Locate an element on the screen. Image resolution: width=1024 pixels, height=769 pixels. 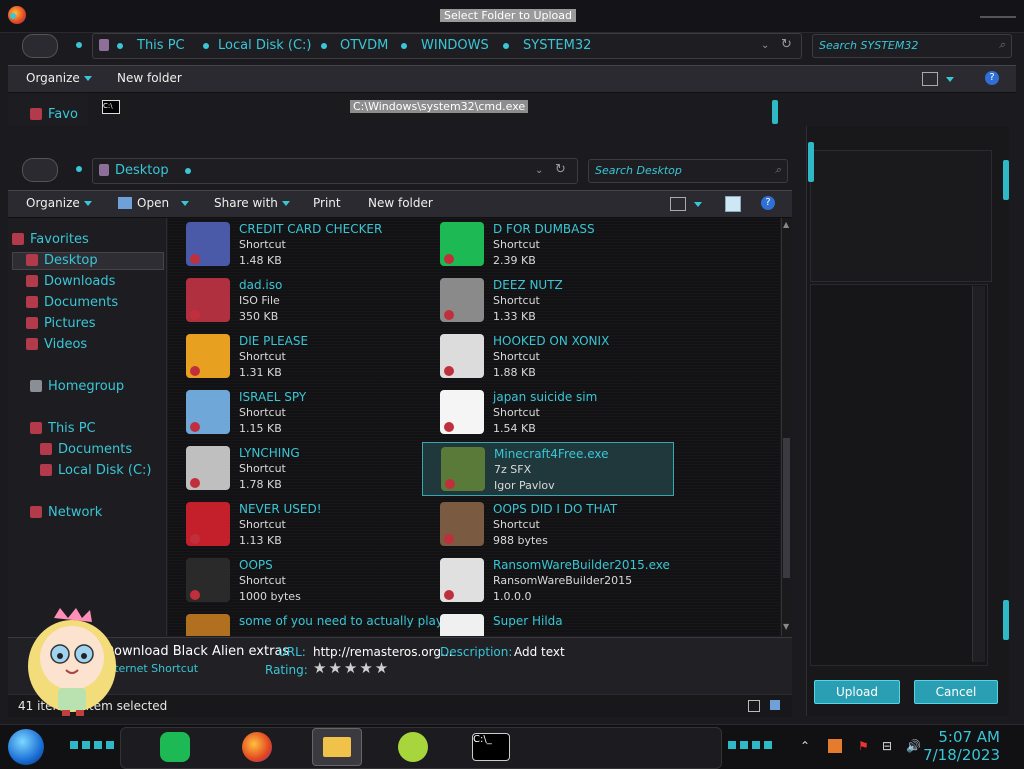
explorer-back-forward-icon is located at coordinates (40, 170).